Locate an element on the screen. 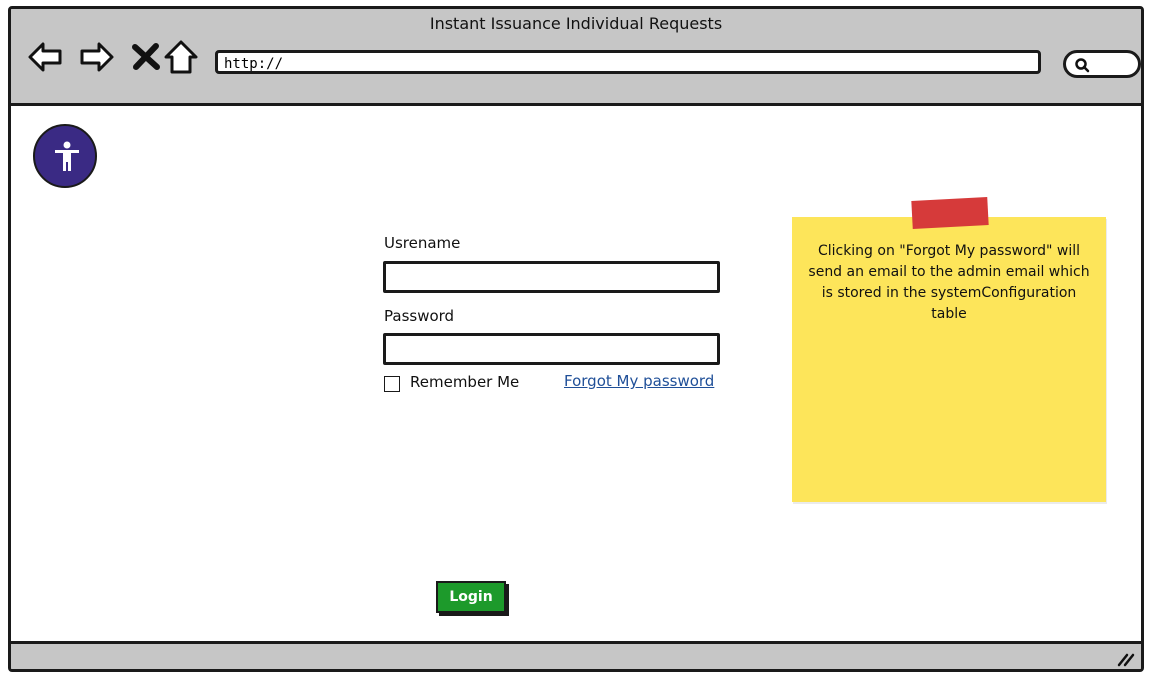 The width and height of the screenshot is (1150, 675). stop-button is located at coordinates (147, 57).